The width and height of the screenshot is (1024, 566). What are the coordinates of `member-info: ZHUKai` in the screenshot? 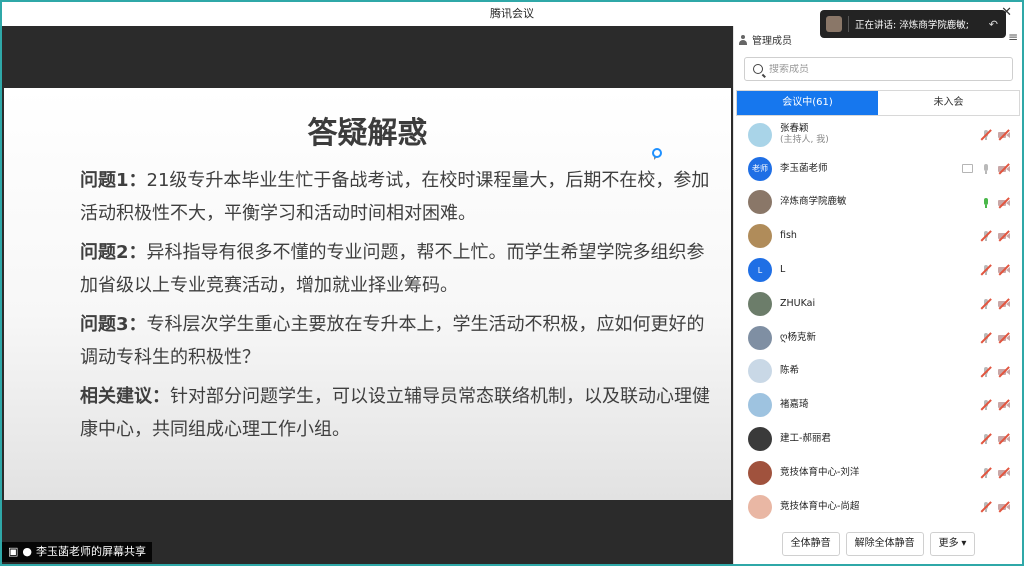 It's located at (793, 304).